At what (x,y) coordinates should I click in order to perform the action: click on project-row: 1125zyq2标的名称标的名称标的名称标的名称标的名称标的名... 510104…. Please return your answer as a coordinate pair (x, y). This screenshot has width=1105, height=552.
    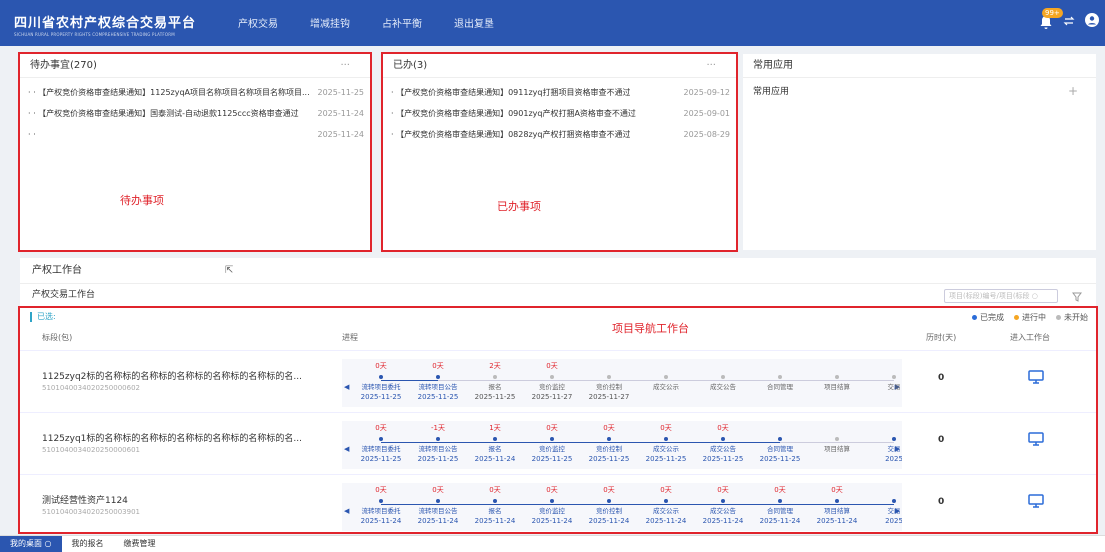
    Looking at the image, I should click on (558, 381).